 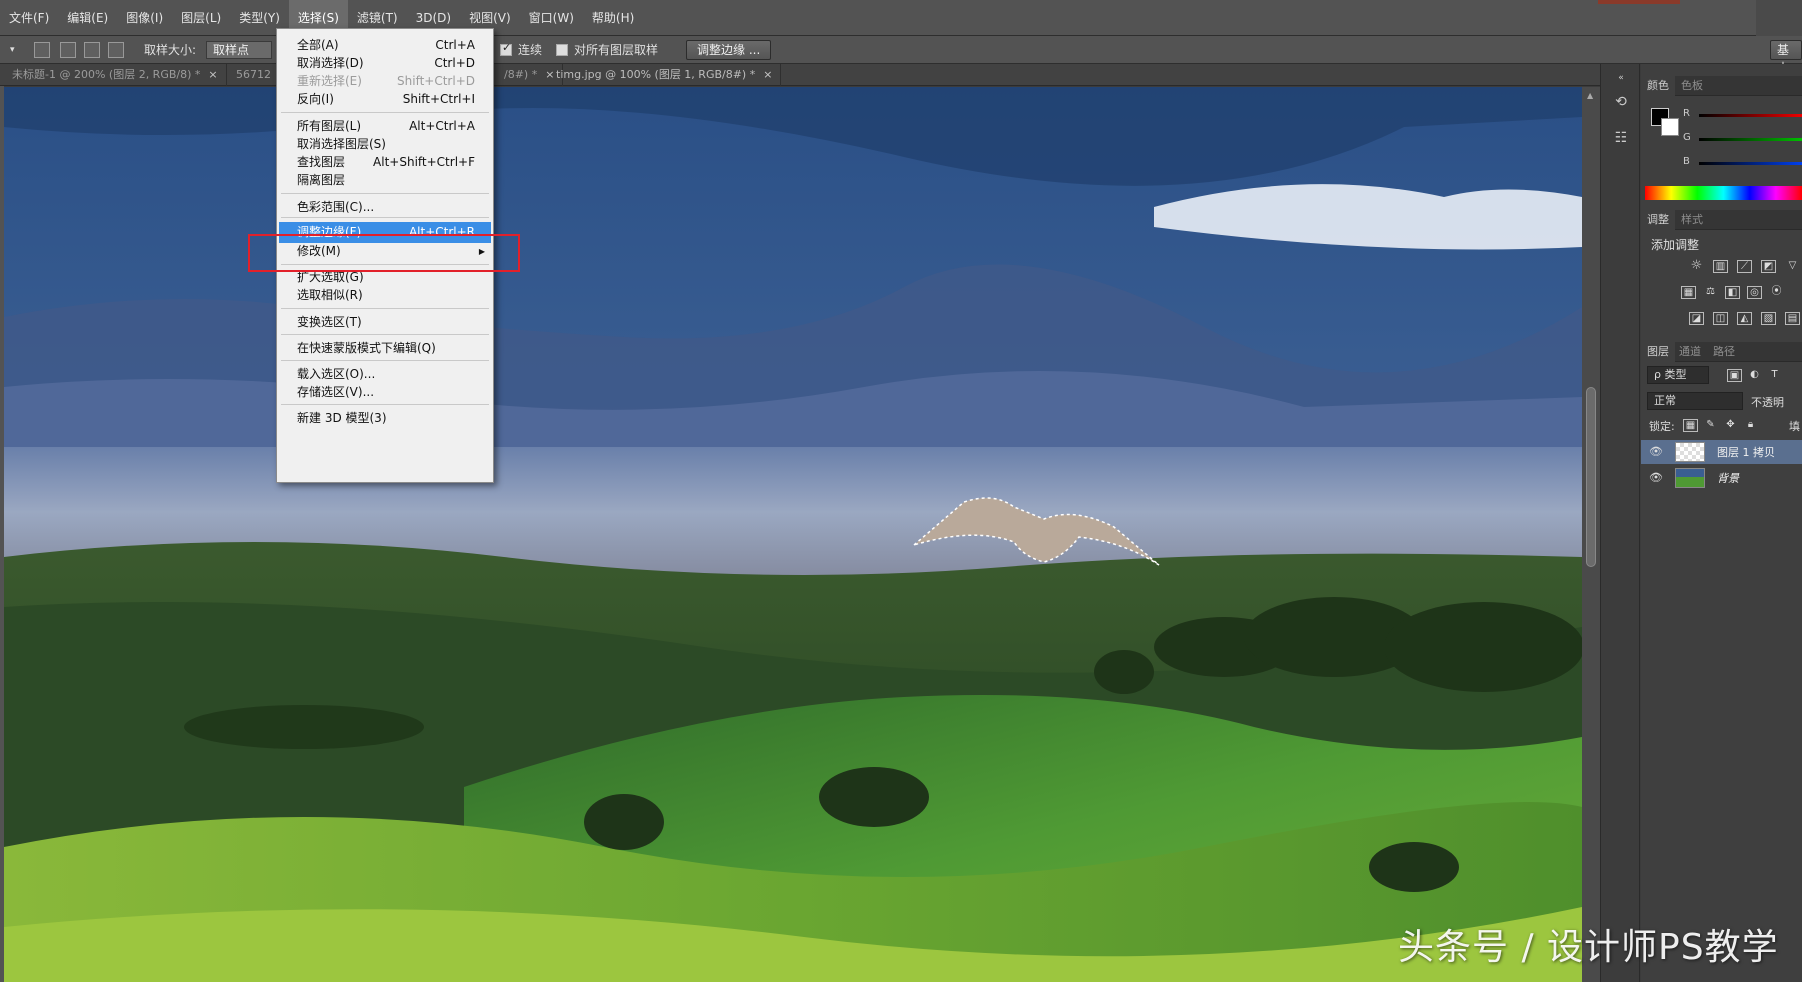 What do you see at coordinates (329, 322) in the screenshot?
I see `menu-item-label: 变换选区(T)` at bounding box center [329, 322].